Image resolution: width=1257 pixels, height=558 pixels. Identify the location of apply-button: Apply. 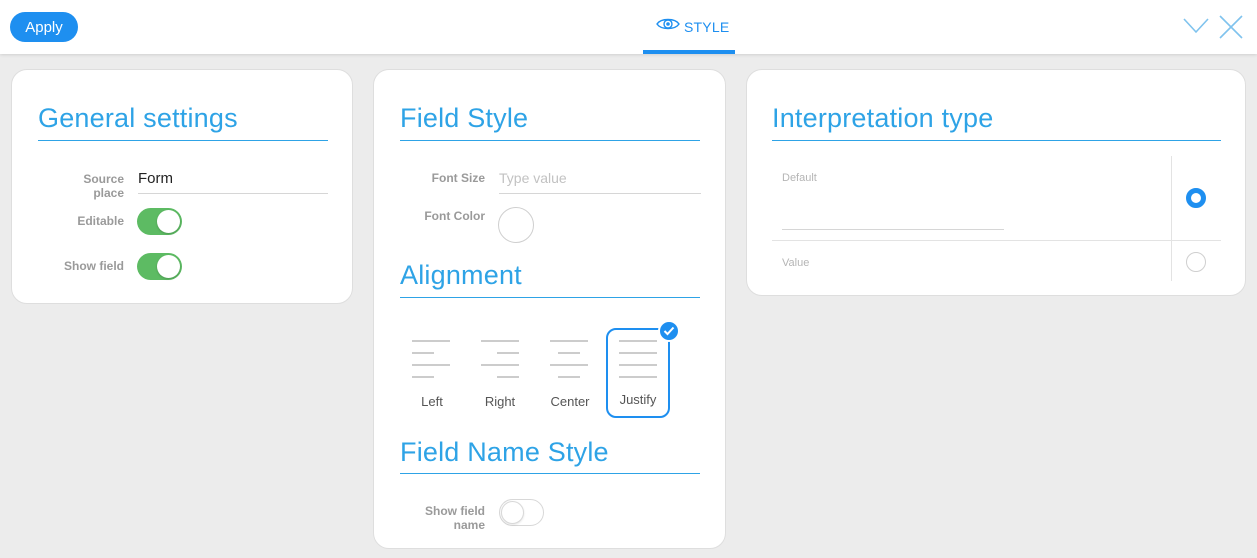
(44, 27).